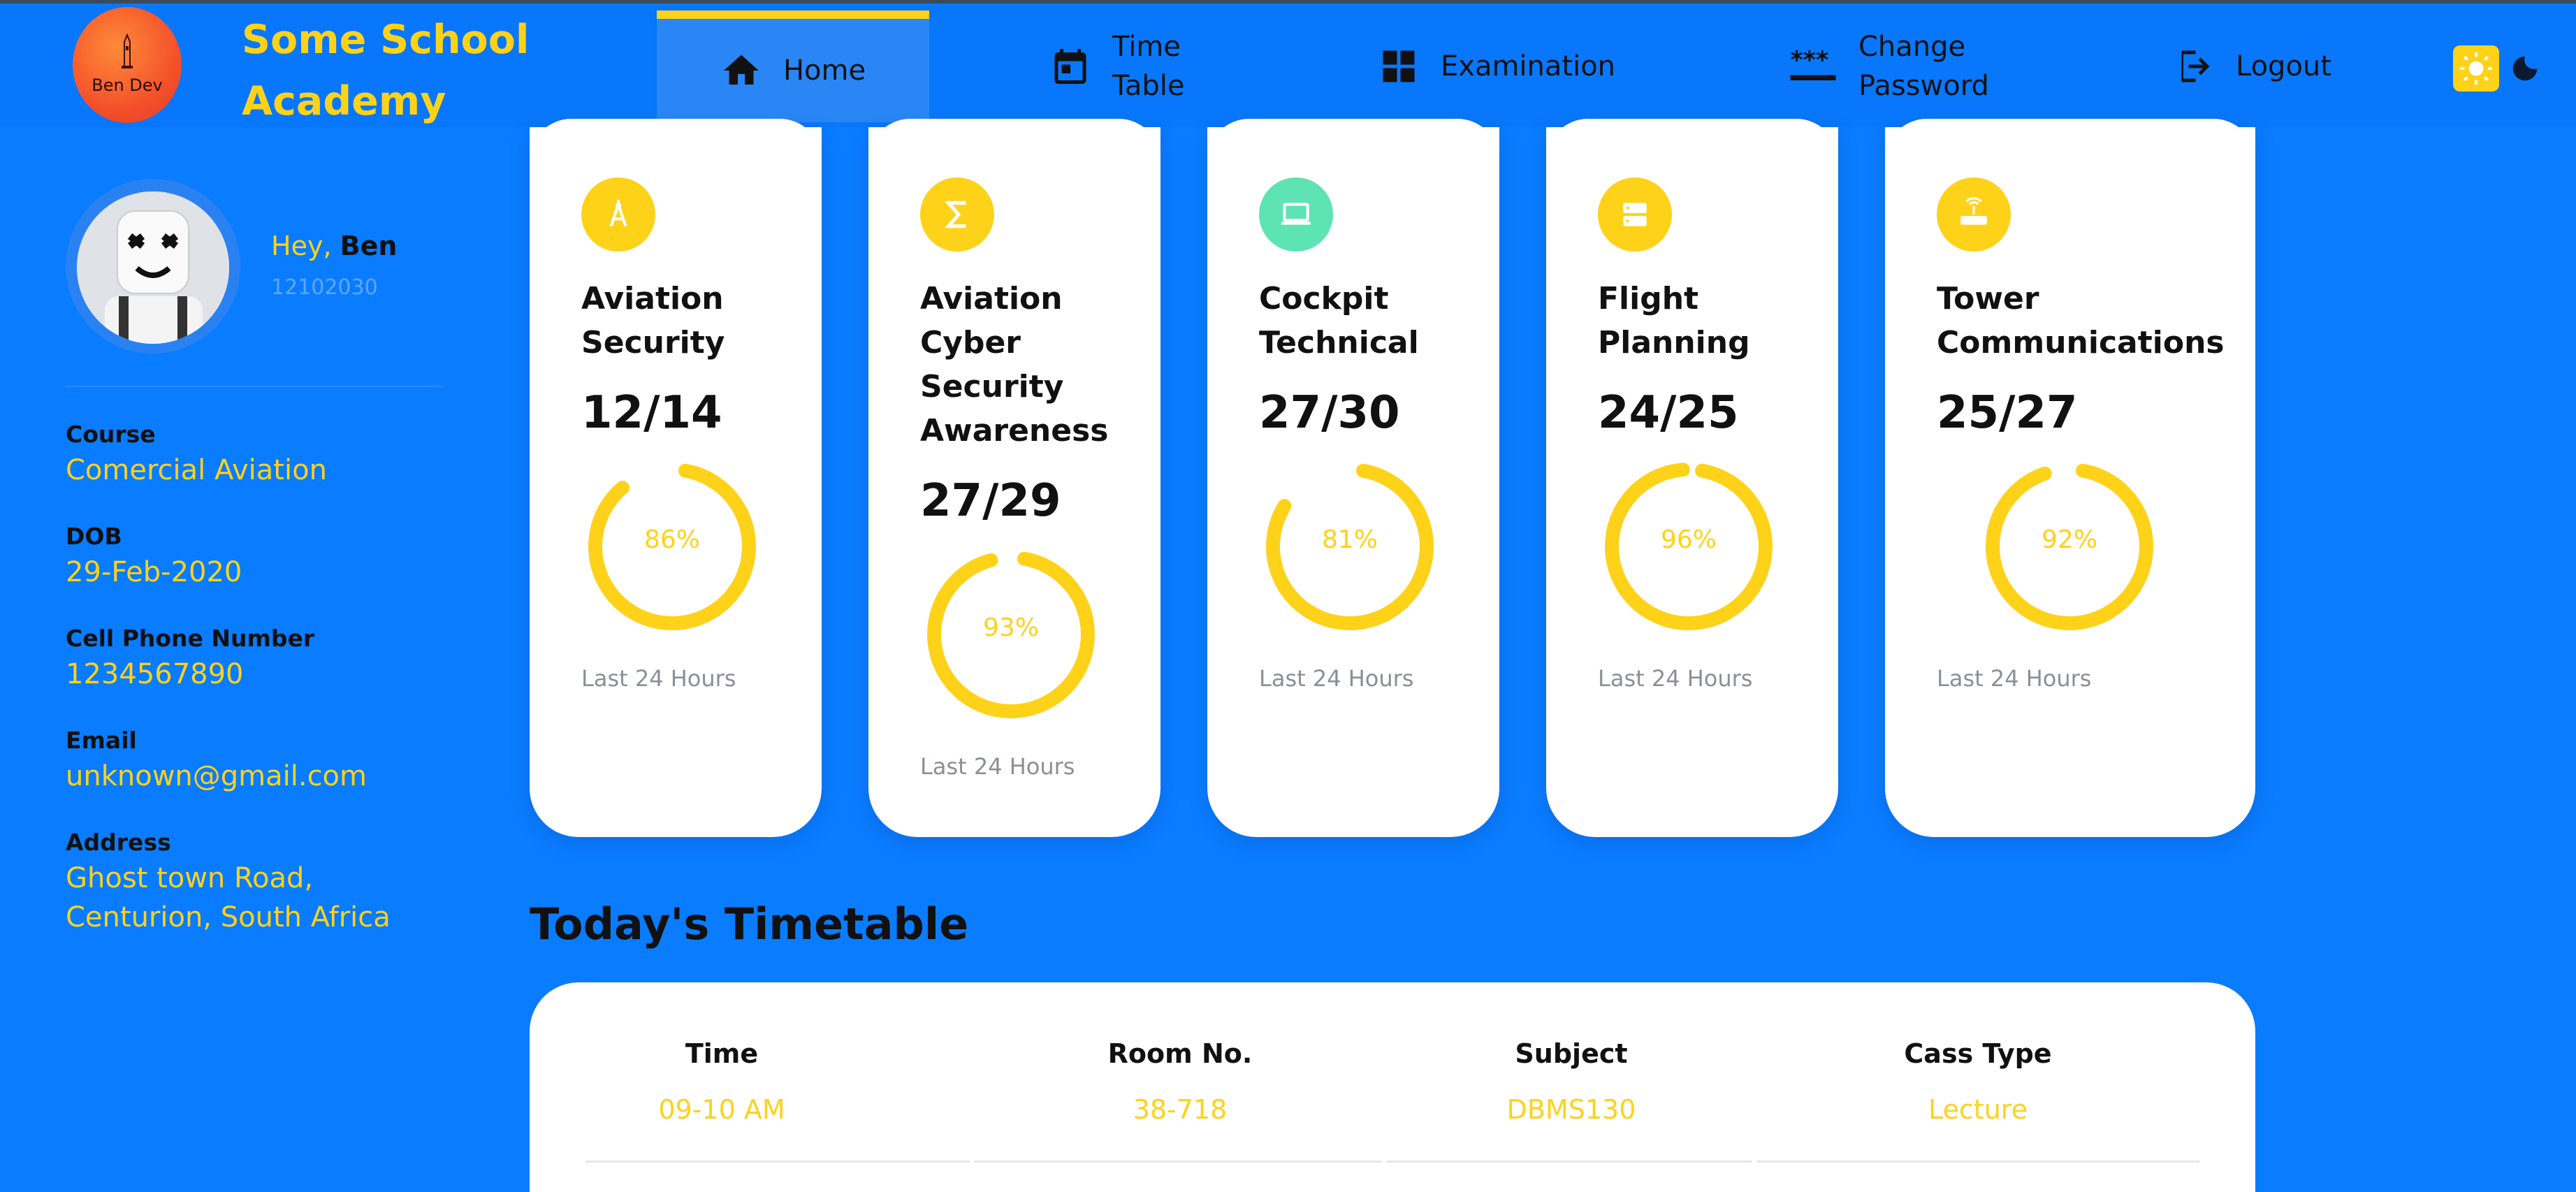 Image resolution: width=2576 pixels, height=1192 pixels. I want to click on table-cell: DBMS130, so click(1571, 1109).